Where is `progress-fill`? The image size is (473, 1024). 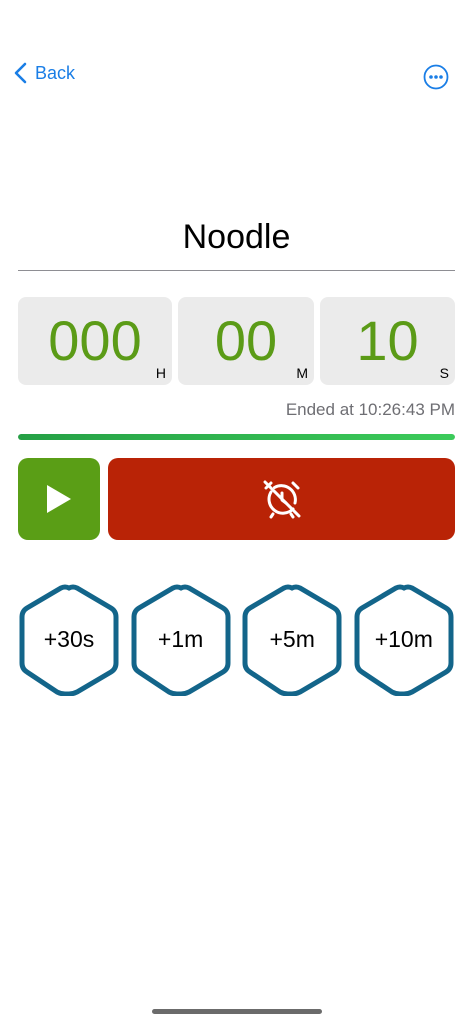
progress-fill is located at coordinates (236, 437).